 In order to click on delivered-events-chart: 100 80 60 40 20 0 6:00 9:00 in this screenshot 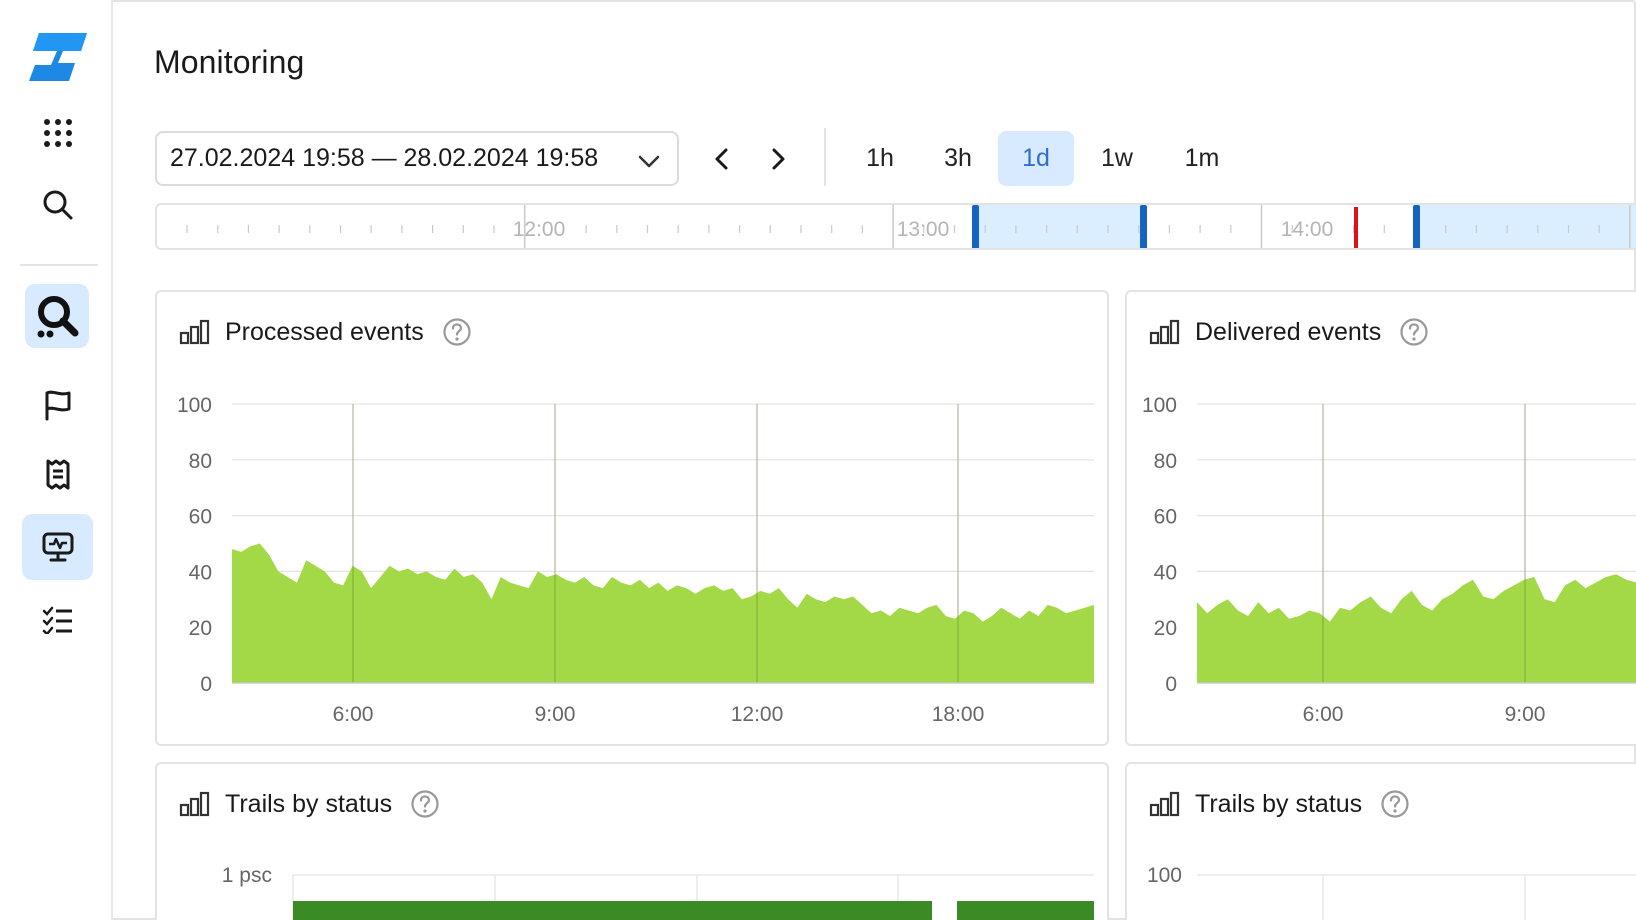, I will do `click(1389, 560)`.